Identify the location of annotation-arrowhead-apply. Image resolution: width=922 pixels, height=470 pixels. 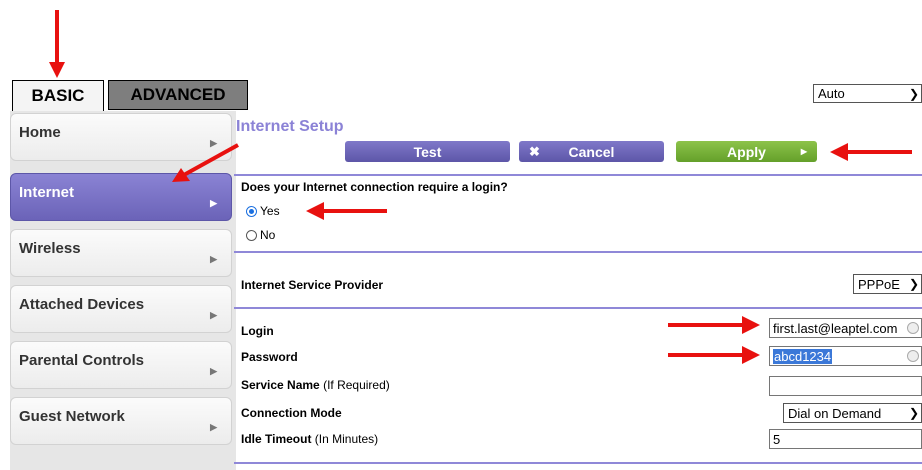
(839, 152).